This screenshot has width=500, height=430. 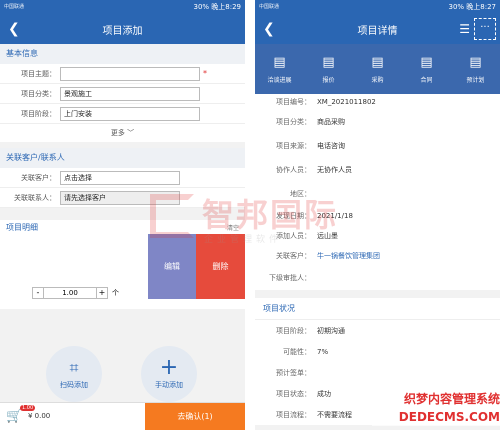 What do you see at coordinates (279, 80) in the screenshot?
I see `tool-label: 洽谈进展` at bounding box center [279, 80].